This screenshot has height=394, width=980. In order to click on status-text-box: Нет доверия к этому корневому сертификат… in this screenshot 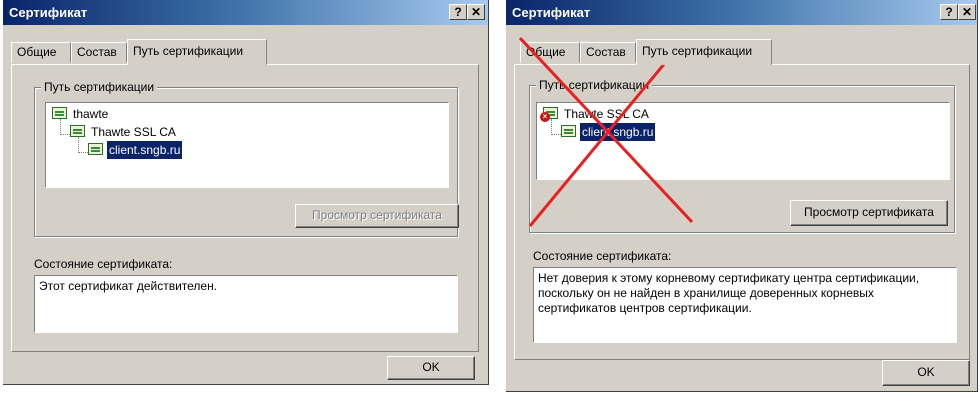, I will do `click(745, 305)`.